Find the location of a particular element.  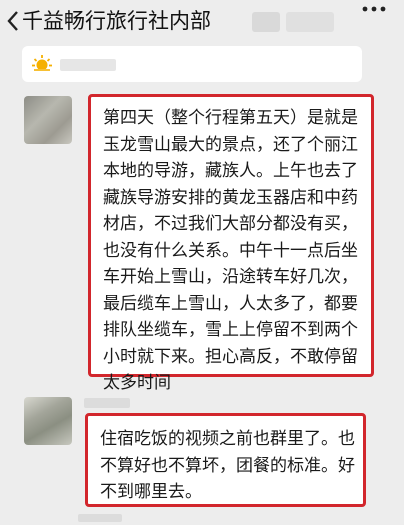

chat-title: 千益畅行旅行社内部 is located at coordinates (116, 21).